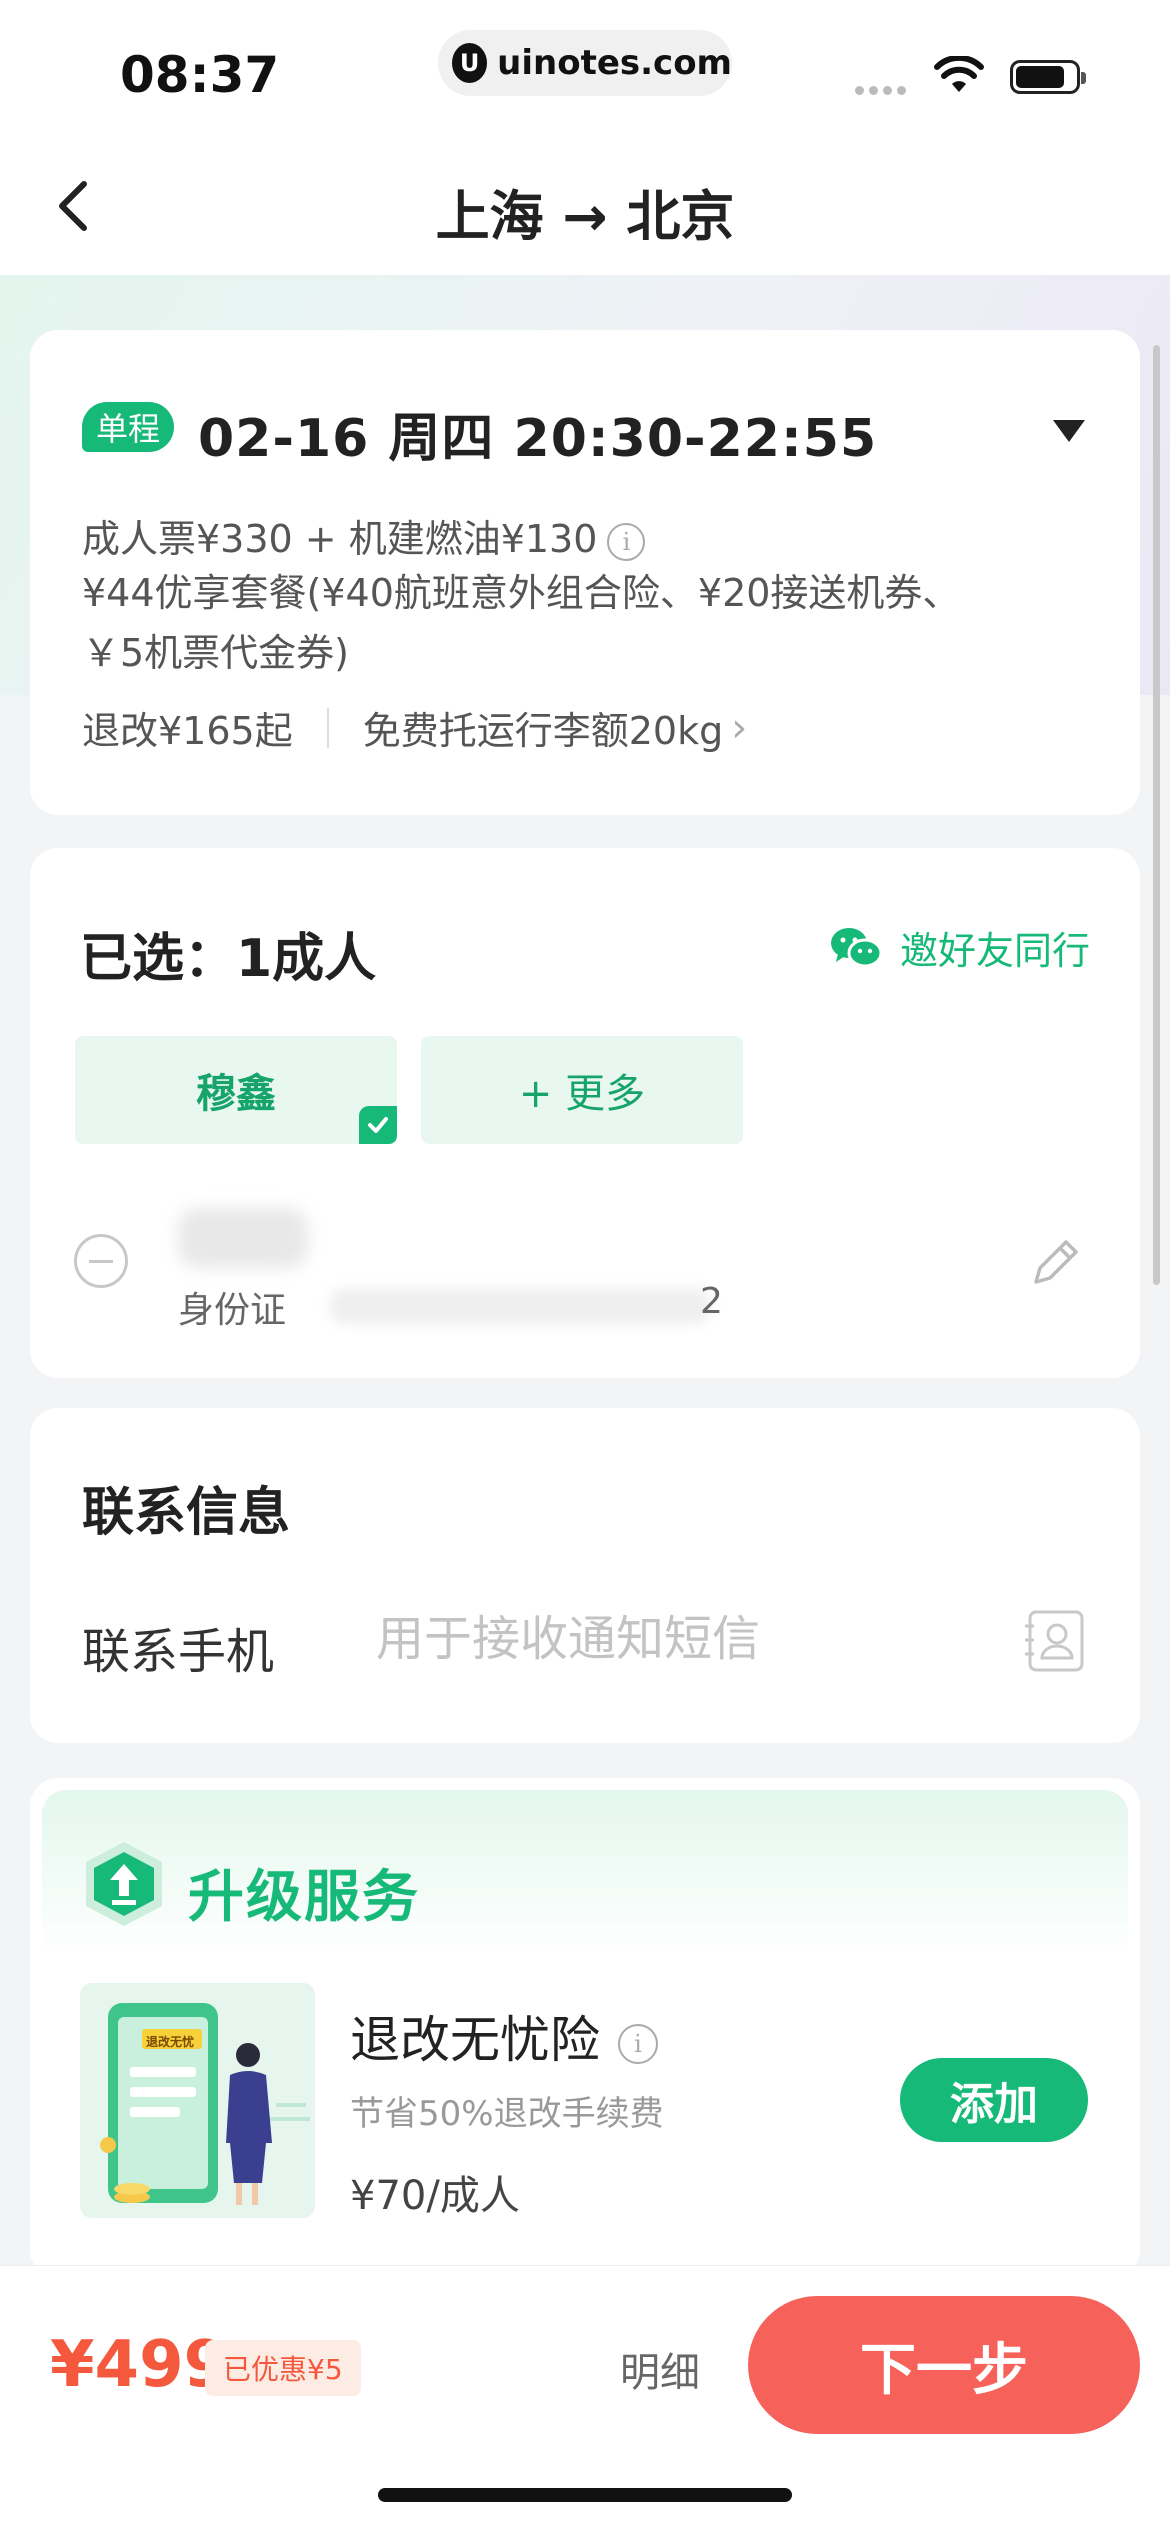  I want to click on id-number-blurred, so click(520, 1306).